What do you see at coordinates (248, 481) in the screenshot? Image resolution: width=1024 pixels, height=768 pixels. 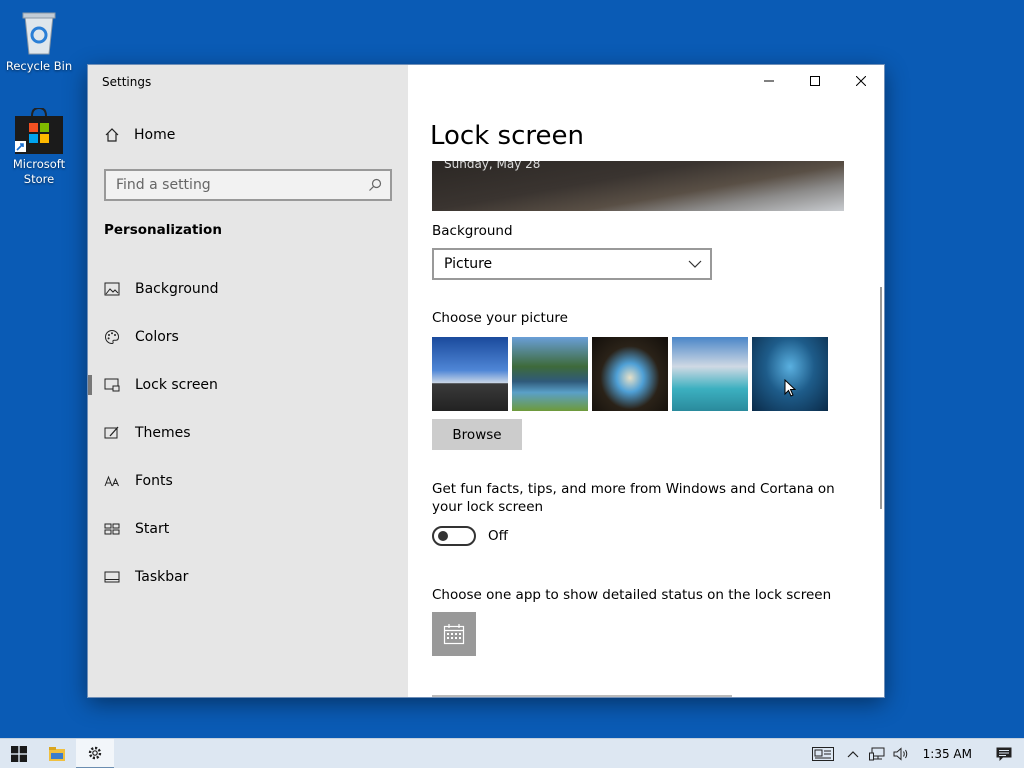 I see `nav-item-fonts: Fonts` at bounding box center [248, 481].